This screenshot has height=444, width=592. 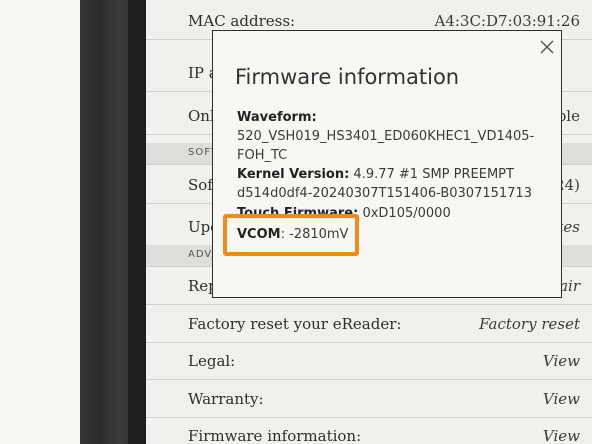 I want to click on settings-row-firmware: Firmware information: View, so click(x=369, y=431).